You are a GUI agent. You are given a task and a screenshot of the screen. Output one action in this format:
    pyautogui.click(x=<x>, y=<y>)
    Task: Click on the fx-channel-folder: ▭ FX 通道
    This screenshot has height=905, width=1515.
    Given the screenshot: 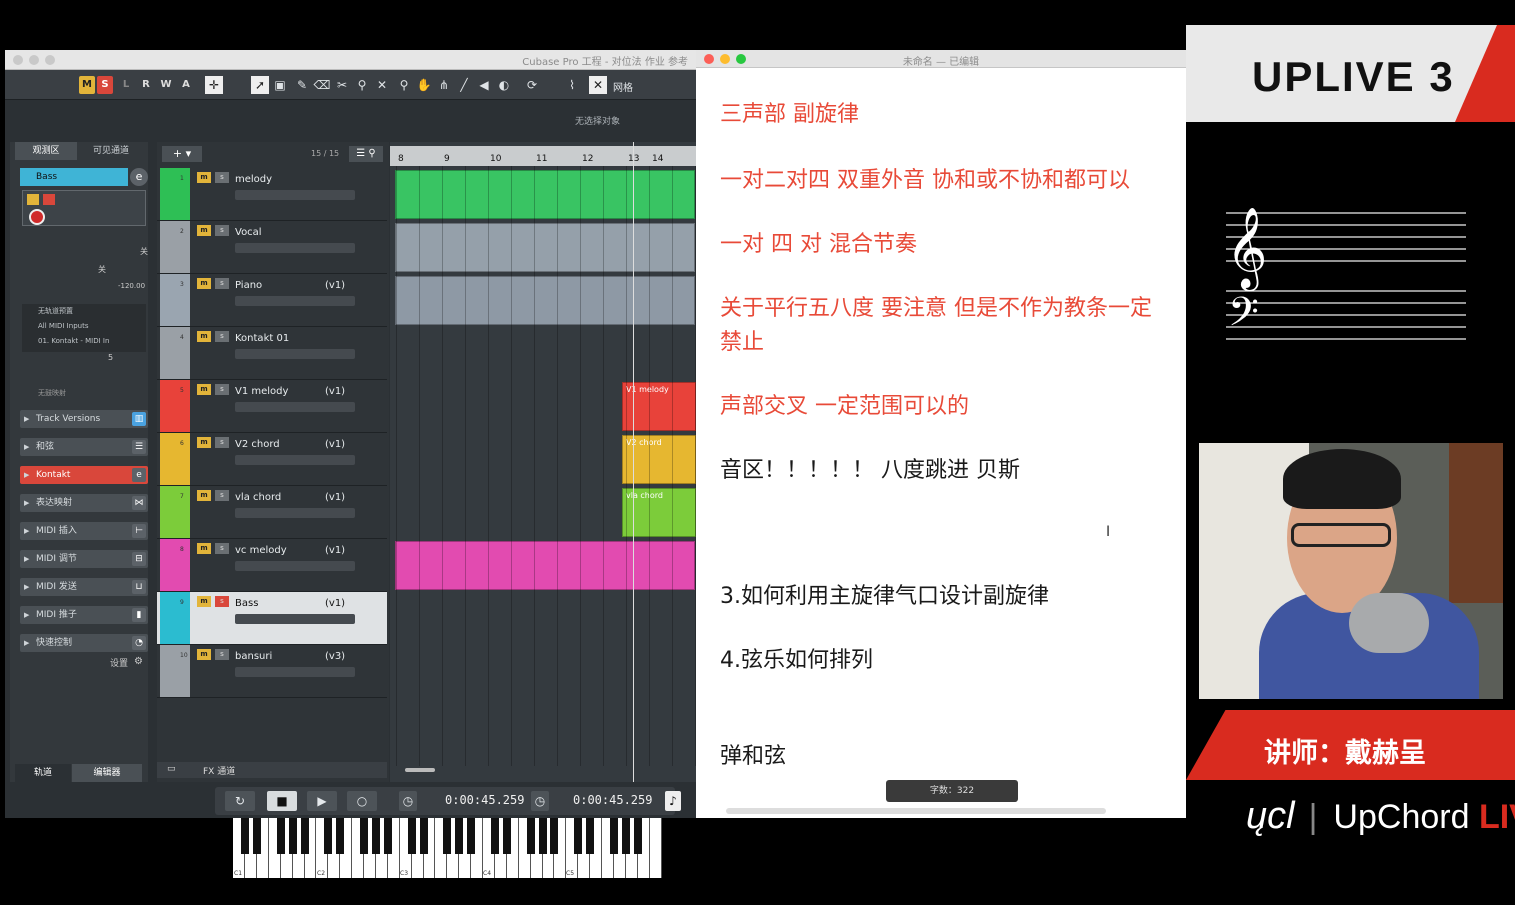 What is the action you would take?
    pyautogui.click(x=272, y=770)
    